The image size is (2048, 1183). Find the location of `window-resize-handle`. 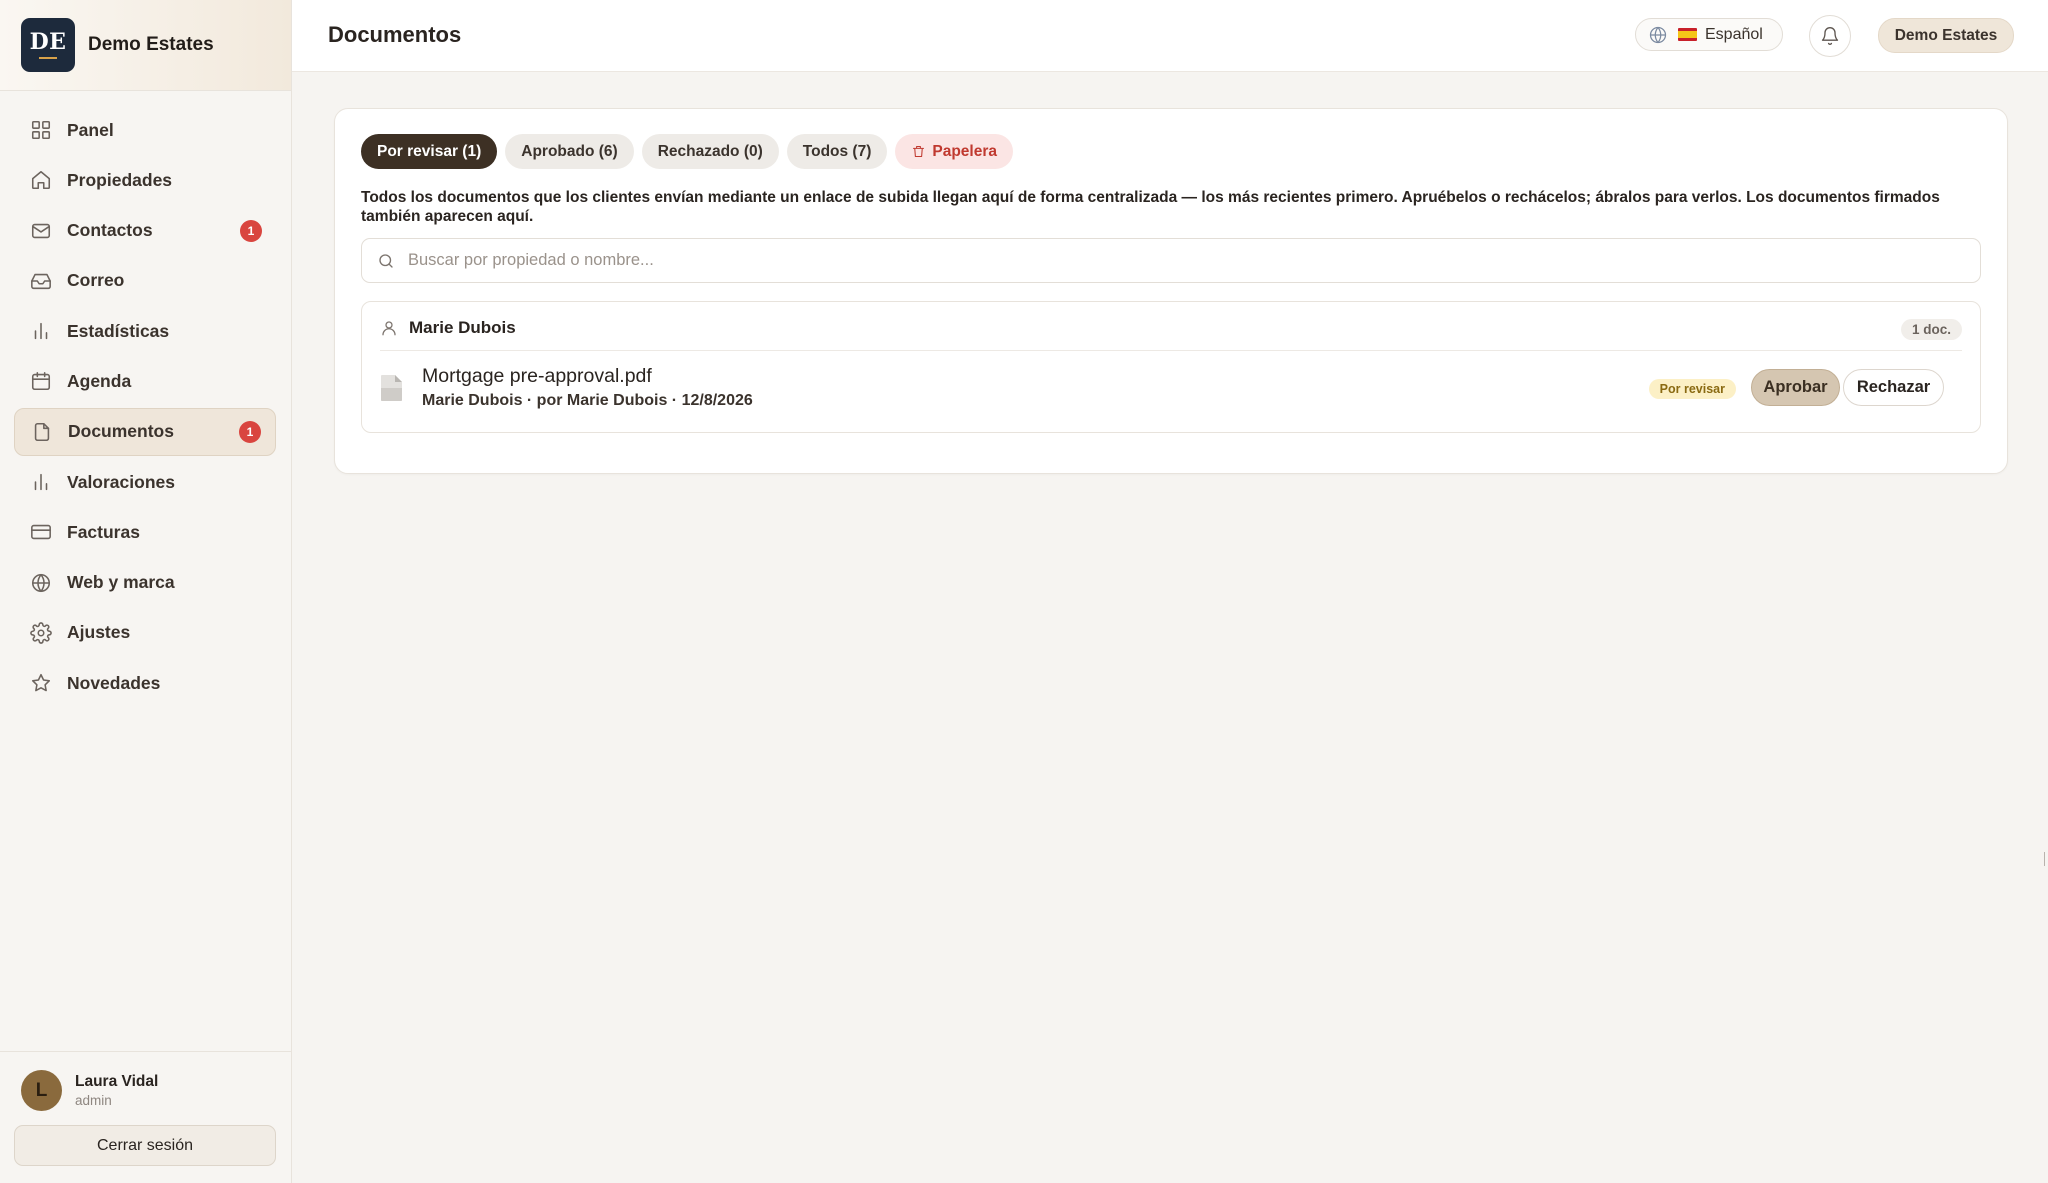

window-resize-handle is located at coordinates (2046, 859).